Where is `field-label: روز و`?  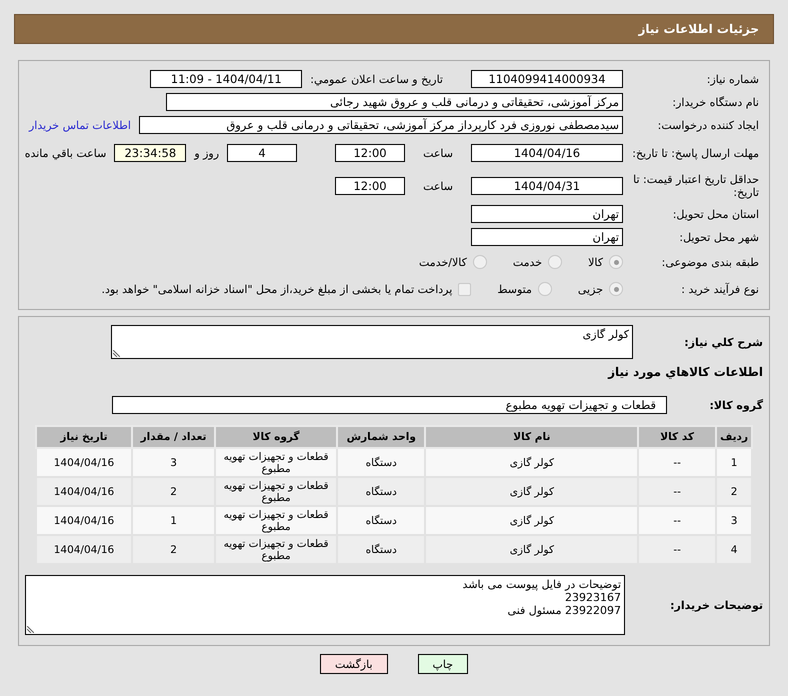
field-label: روز و is located at coordinates (207, 153).